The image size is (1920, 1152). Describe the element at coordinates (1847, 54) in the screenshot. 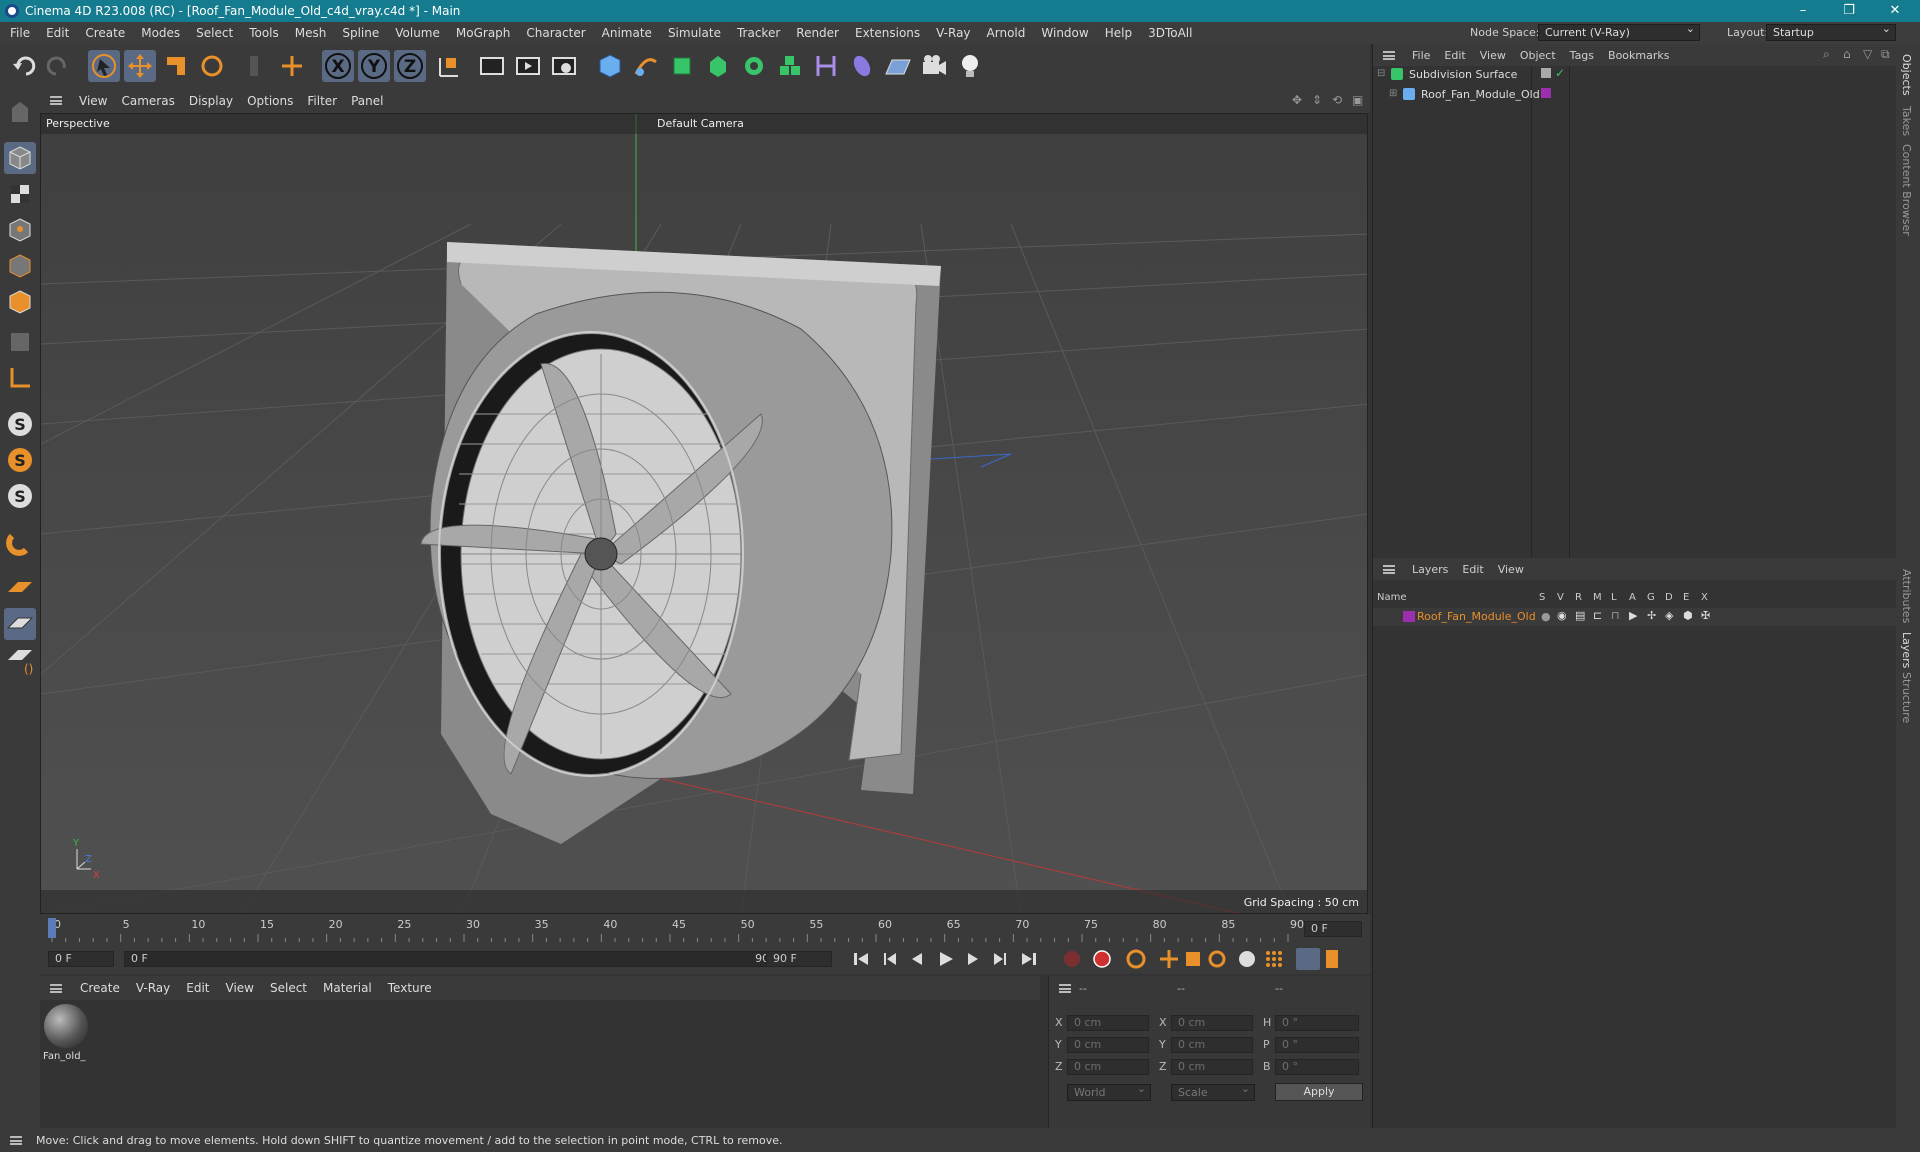

I see `objects-home-icon: ⌂` at that location.